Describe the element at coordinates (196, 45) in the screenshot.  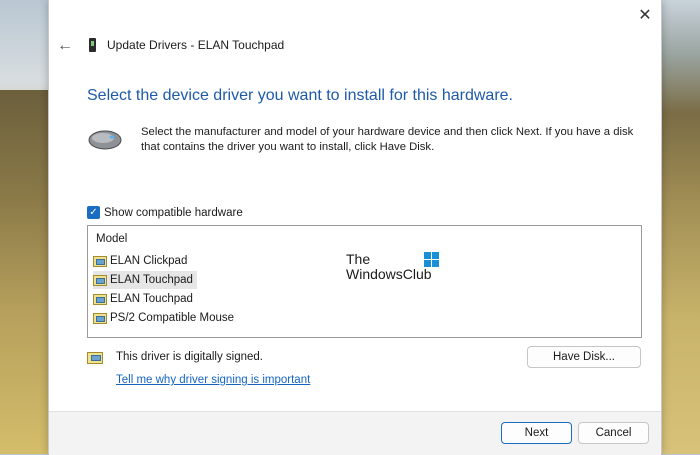
I see `window-title: Update Drivers - ELAN Touchpad` at that location.